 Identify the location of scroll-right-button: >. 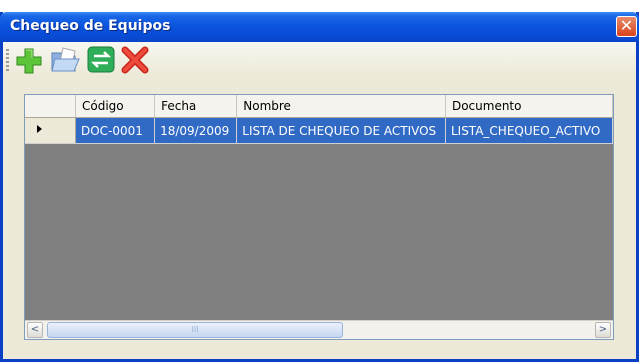
(603, 330).